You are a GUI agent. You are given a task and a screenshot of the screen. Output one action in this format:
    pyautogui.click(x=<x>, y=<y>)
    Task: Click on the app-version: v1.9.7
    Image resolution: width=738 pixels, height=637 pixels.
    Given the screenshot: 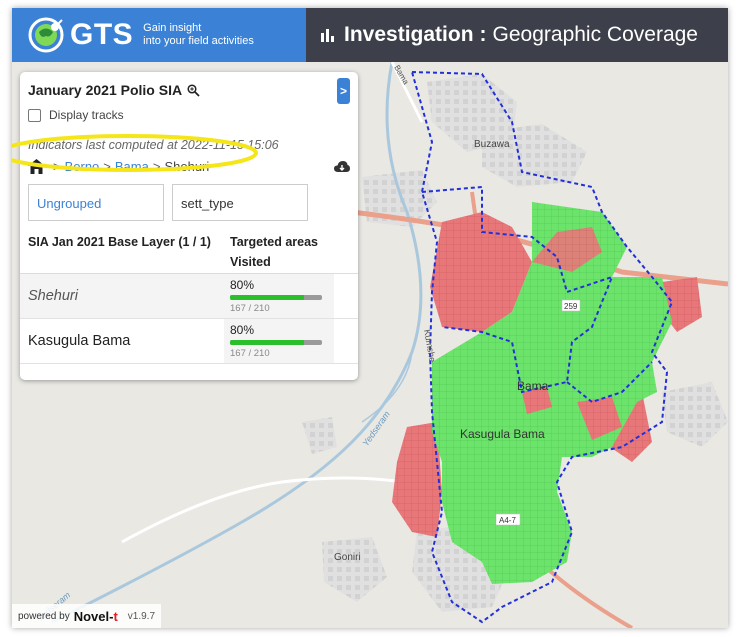 What is the action you would take?
    pyautogui.click(x=141, y=616)
    